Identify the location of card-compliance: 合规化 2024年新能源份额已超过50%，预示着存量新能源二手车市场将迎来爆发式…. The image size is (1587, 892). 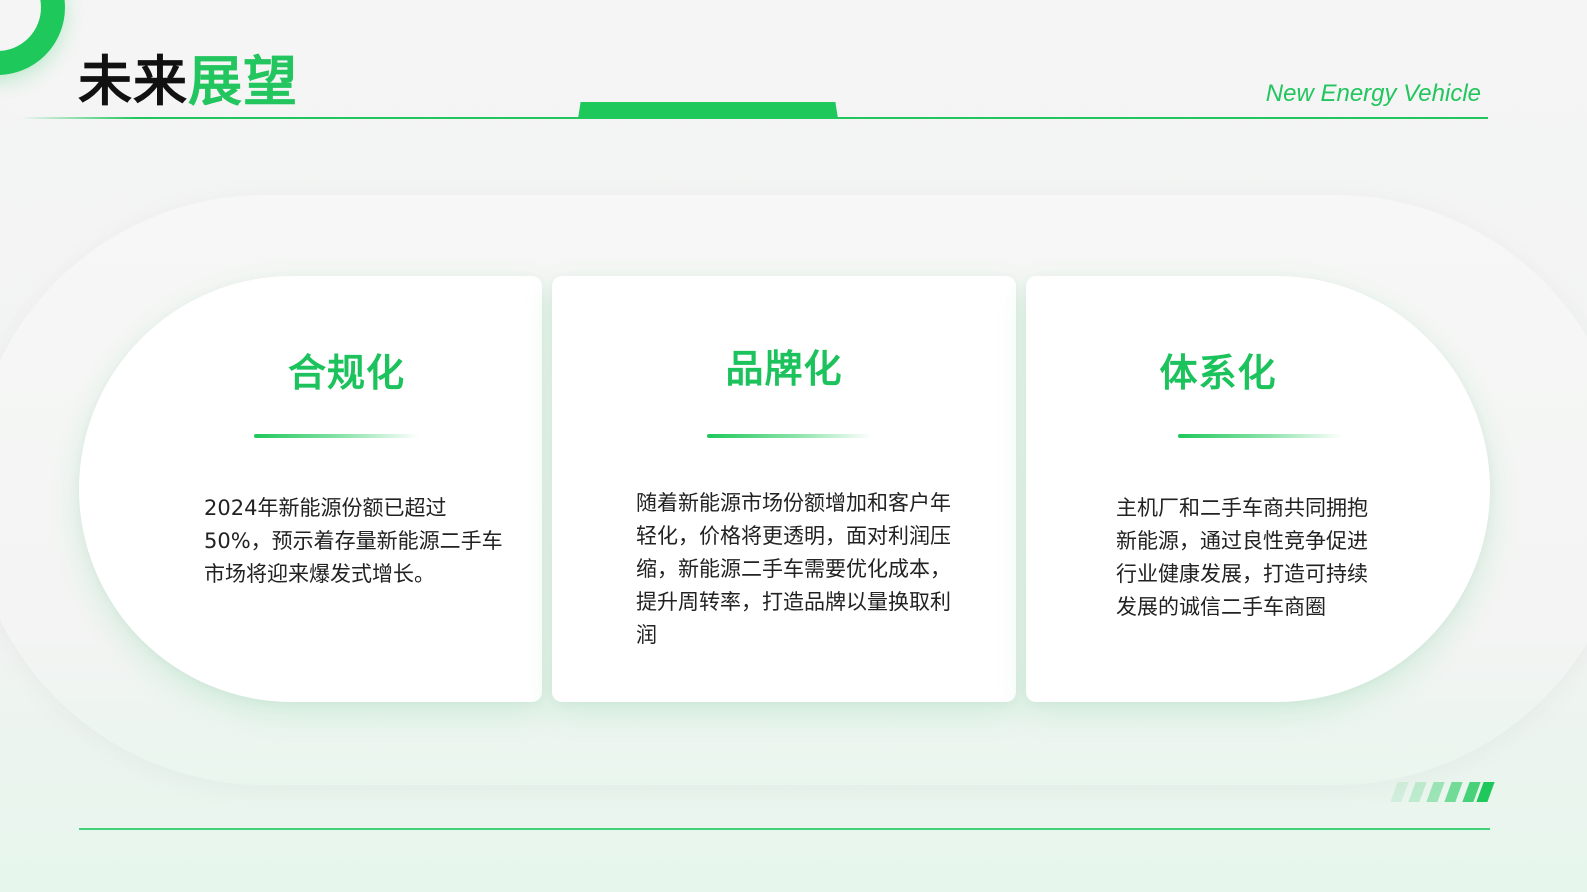
(310, 489).